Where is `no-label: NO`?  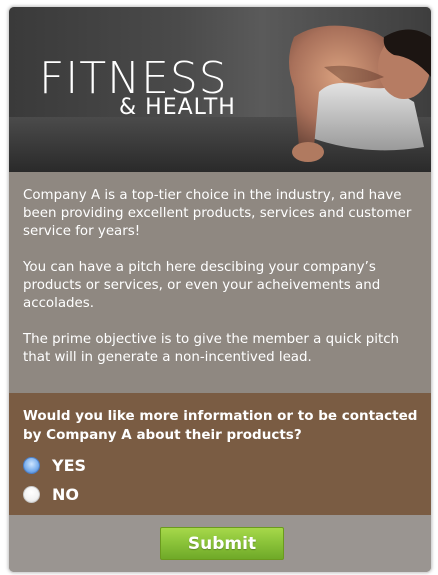 no-label: NO is located at coordinates (65, 494).